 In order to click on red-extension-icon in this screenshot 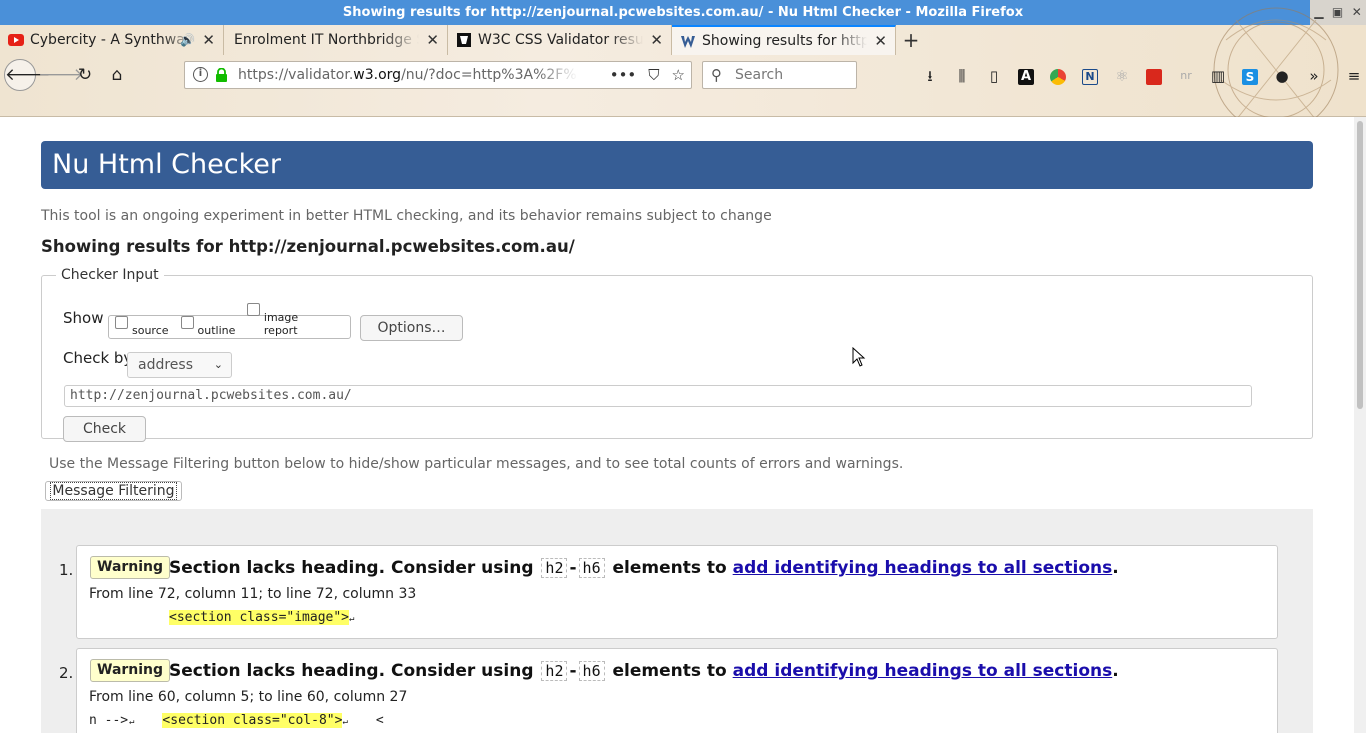, I will do `click(1154, 76)`.